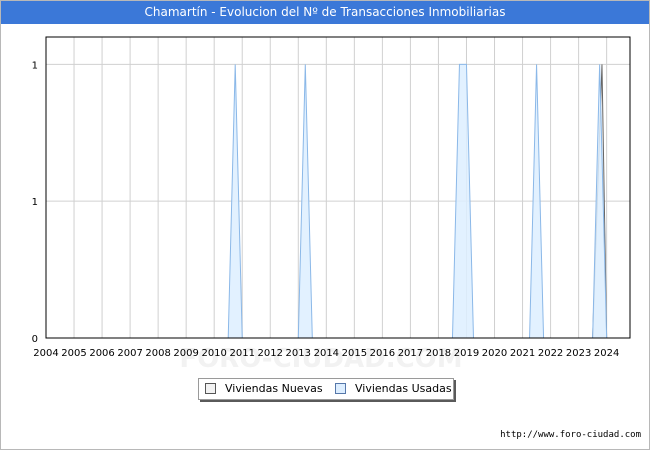  I want to click on x-tick-label: 2024, so click(606, 353).